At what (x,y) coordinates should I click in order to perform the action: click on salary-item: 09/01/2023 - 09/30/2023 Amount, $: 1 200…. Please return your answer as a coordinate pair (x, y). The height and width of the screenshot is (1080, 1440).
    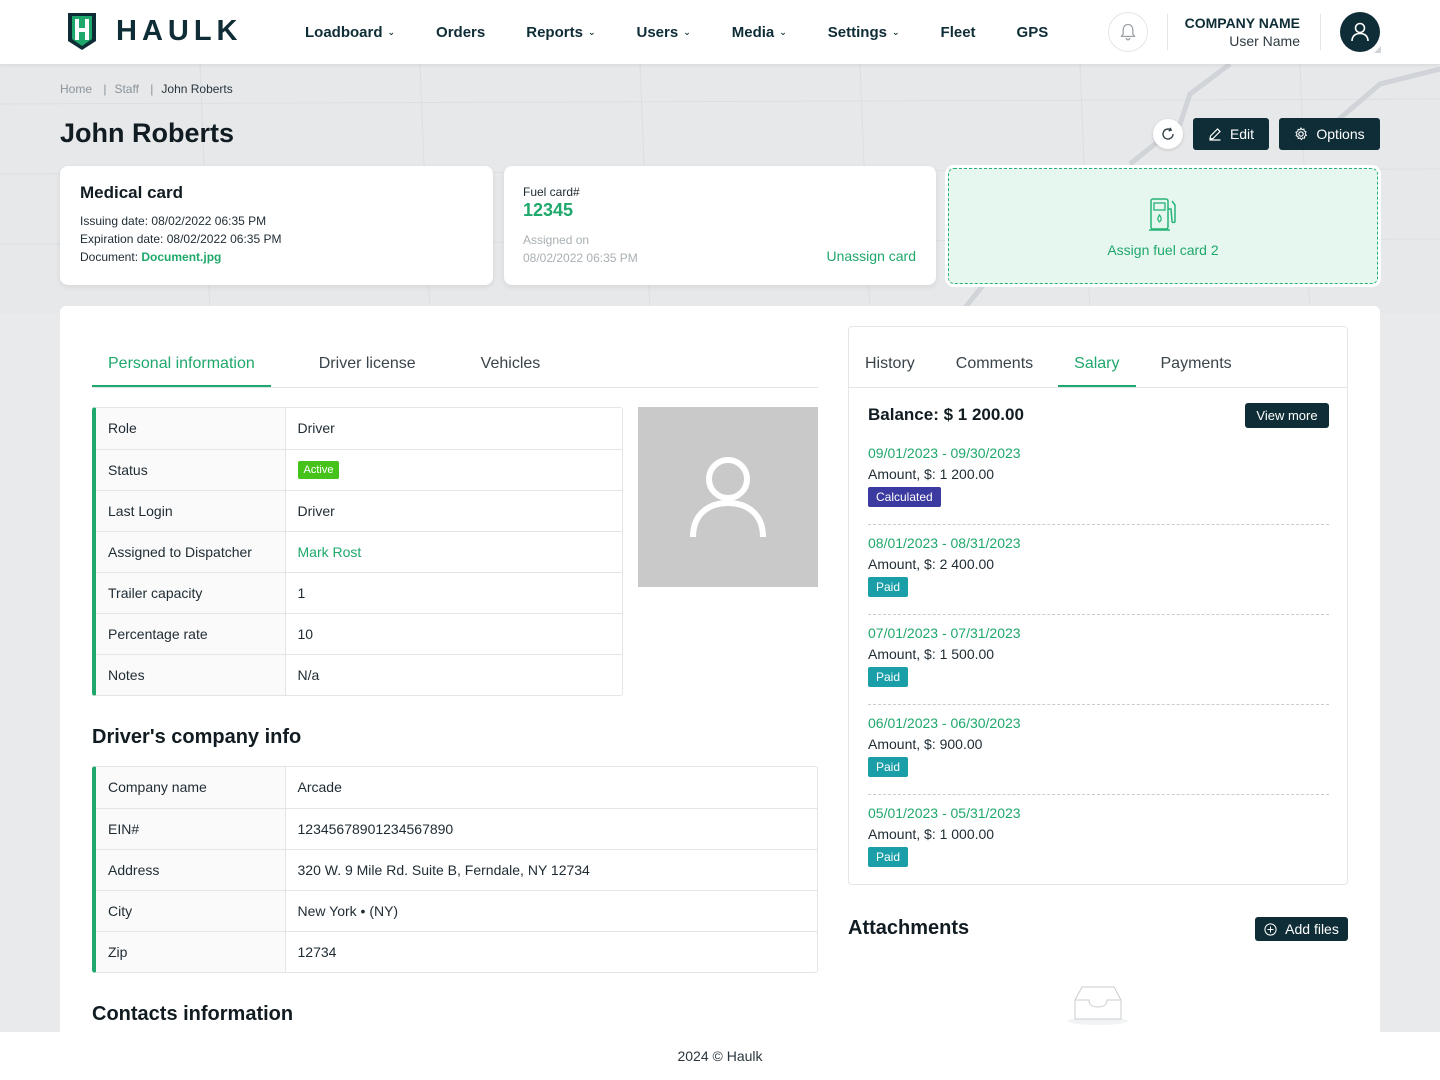
    Looking at the image, I should click on (1098, 476).